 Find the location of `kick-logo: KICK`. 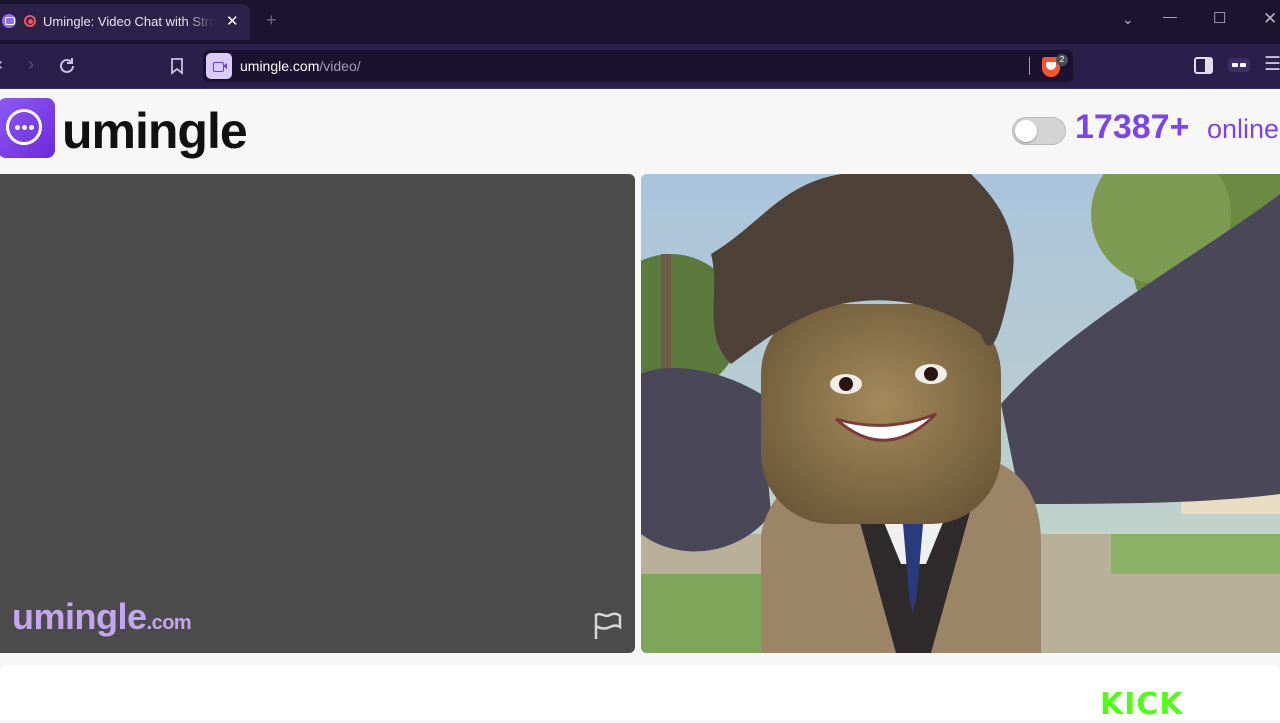

kick-logo: KICK is located at coordinates (1142, 705).